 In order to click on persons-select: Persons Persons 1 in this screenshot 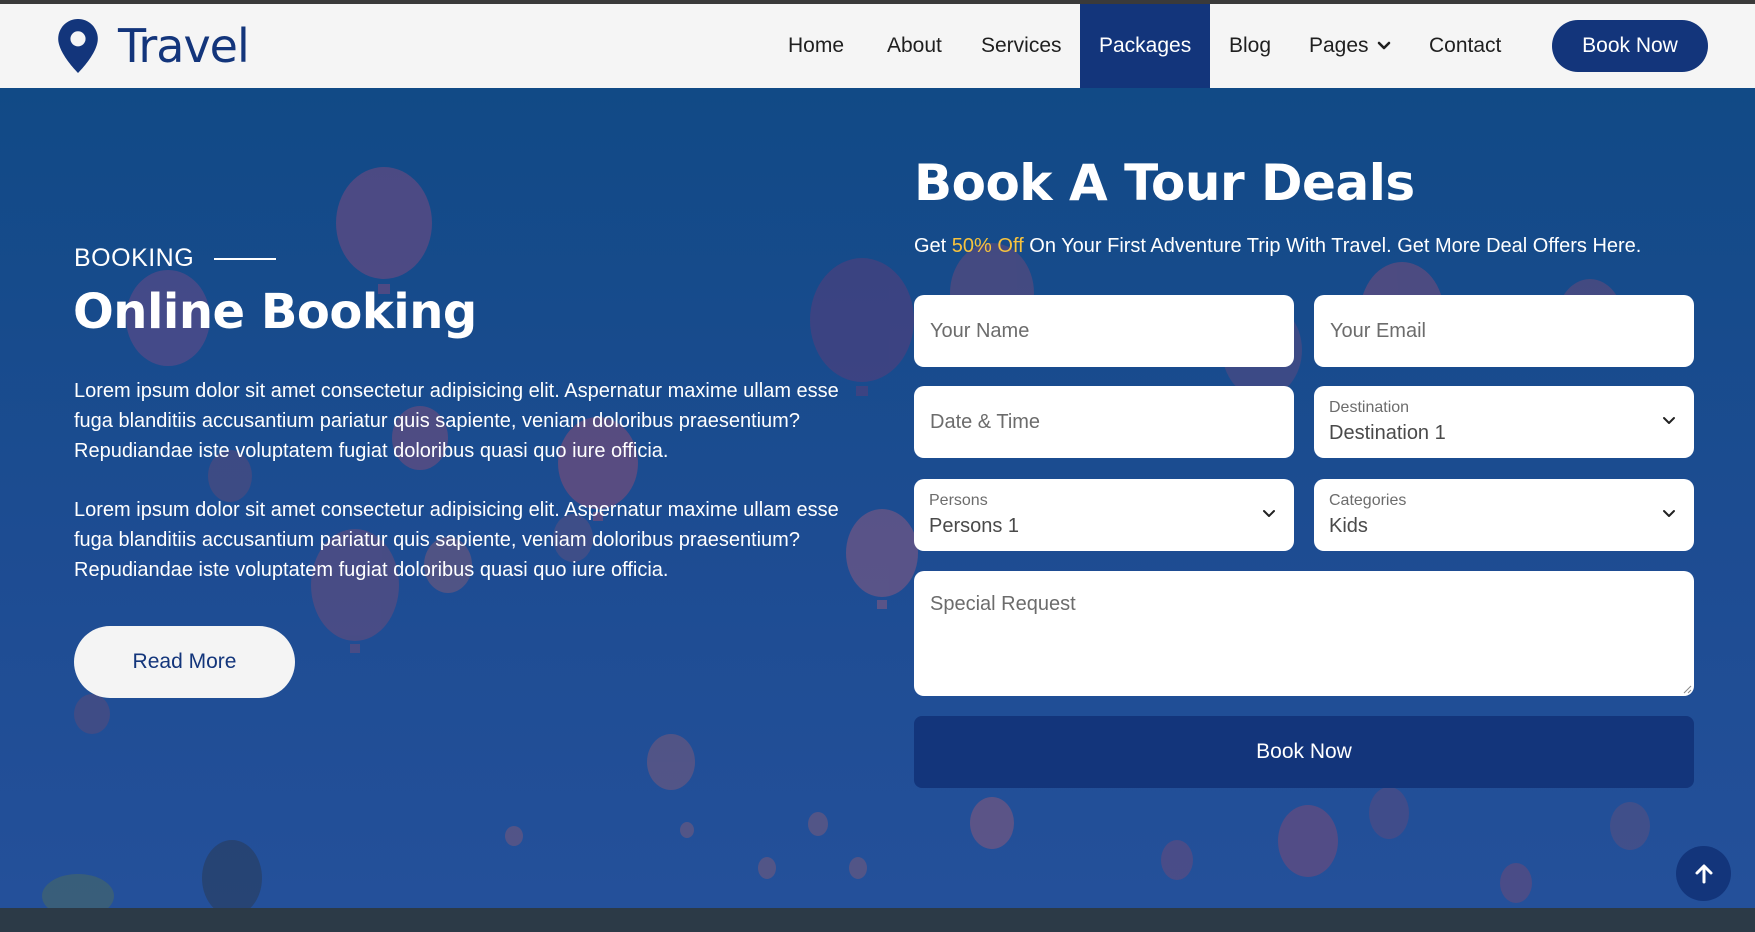, I will do `click(1104, 515)`.